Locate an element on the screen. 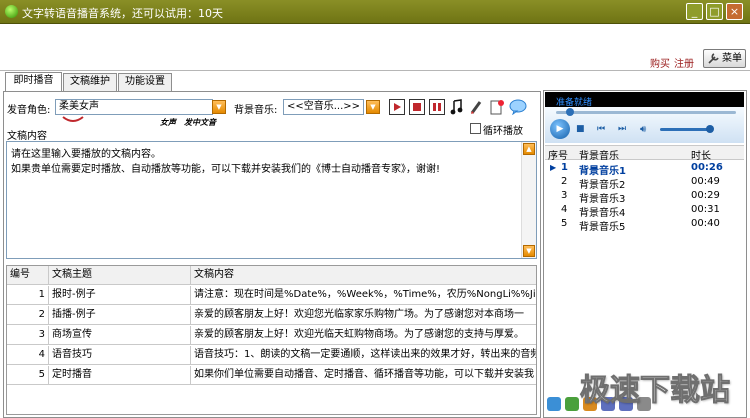 This screenshot has height=418, width=750. playlist-item: 4 背景音乐4 00:31 is located at coordinates (644, 211).